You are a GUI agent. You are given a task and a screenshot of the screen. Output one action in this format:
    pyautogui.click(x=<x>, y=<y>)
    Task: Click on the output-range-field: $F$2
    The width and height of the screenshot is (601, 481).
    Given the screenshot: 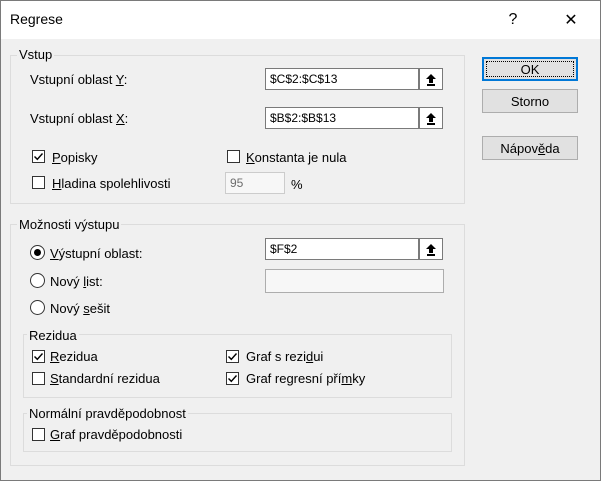 What is the action you would take?
    pyautogui.click(x=342, y=249)
    